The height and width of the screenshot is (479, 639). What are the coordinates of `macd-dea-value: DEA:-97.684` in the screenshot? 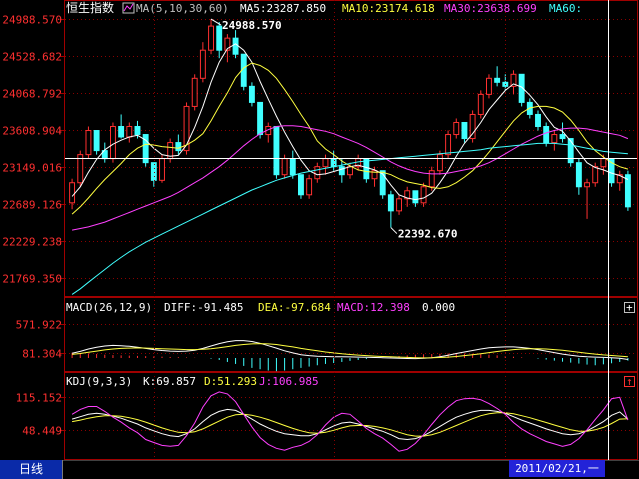 It's located at (294, 307).